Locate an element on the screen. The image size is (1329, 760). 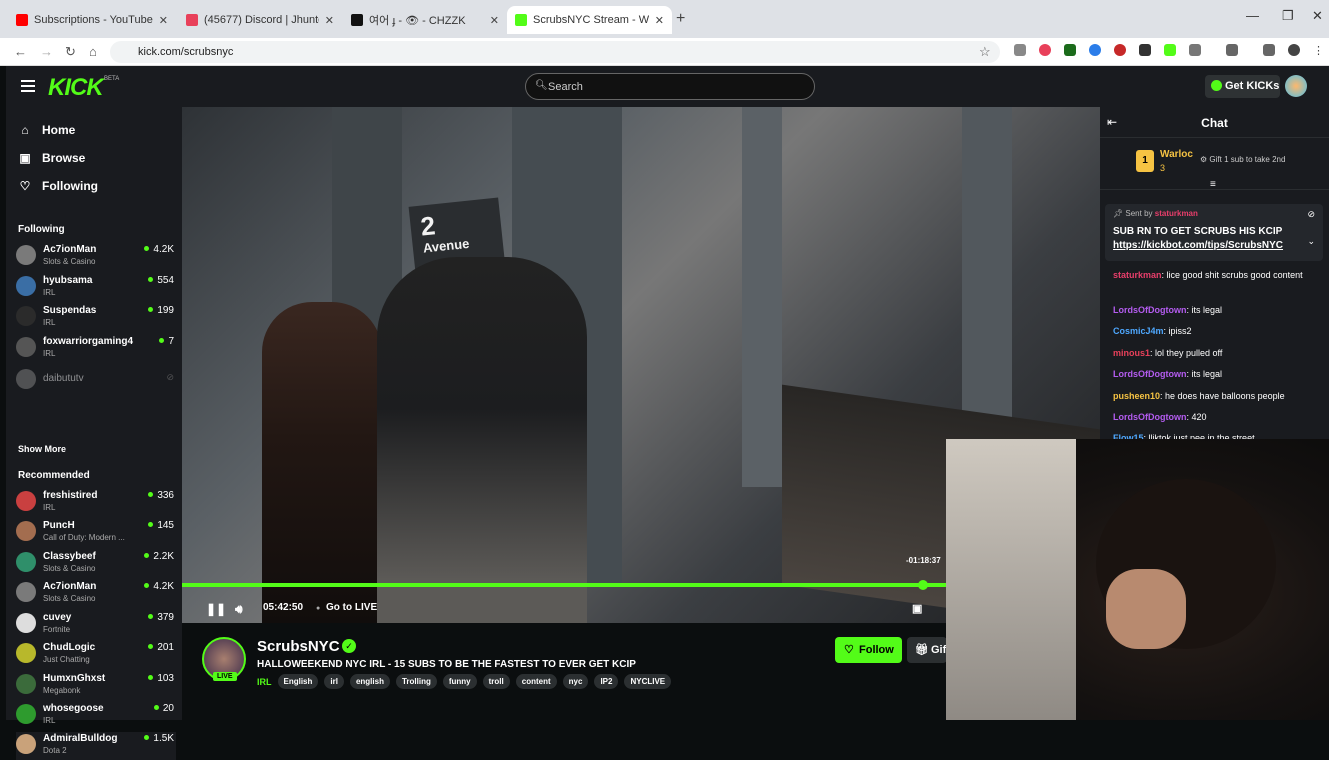
channel-item: HumxnGhxst Megabonk 103 is located at coordinates (96, 686).